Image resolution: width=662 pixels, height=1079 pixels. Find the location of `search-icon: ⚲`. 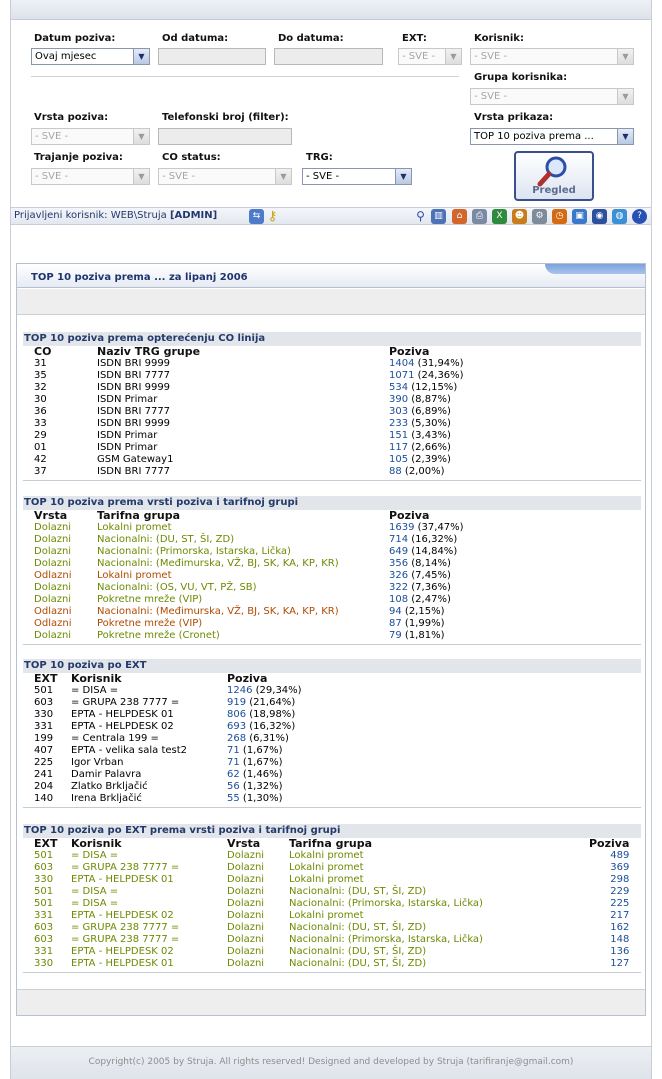

search-icon: ⚲ is located at coordinates (420, 216).